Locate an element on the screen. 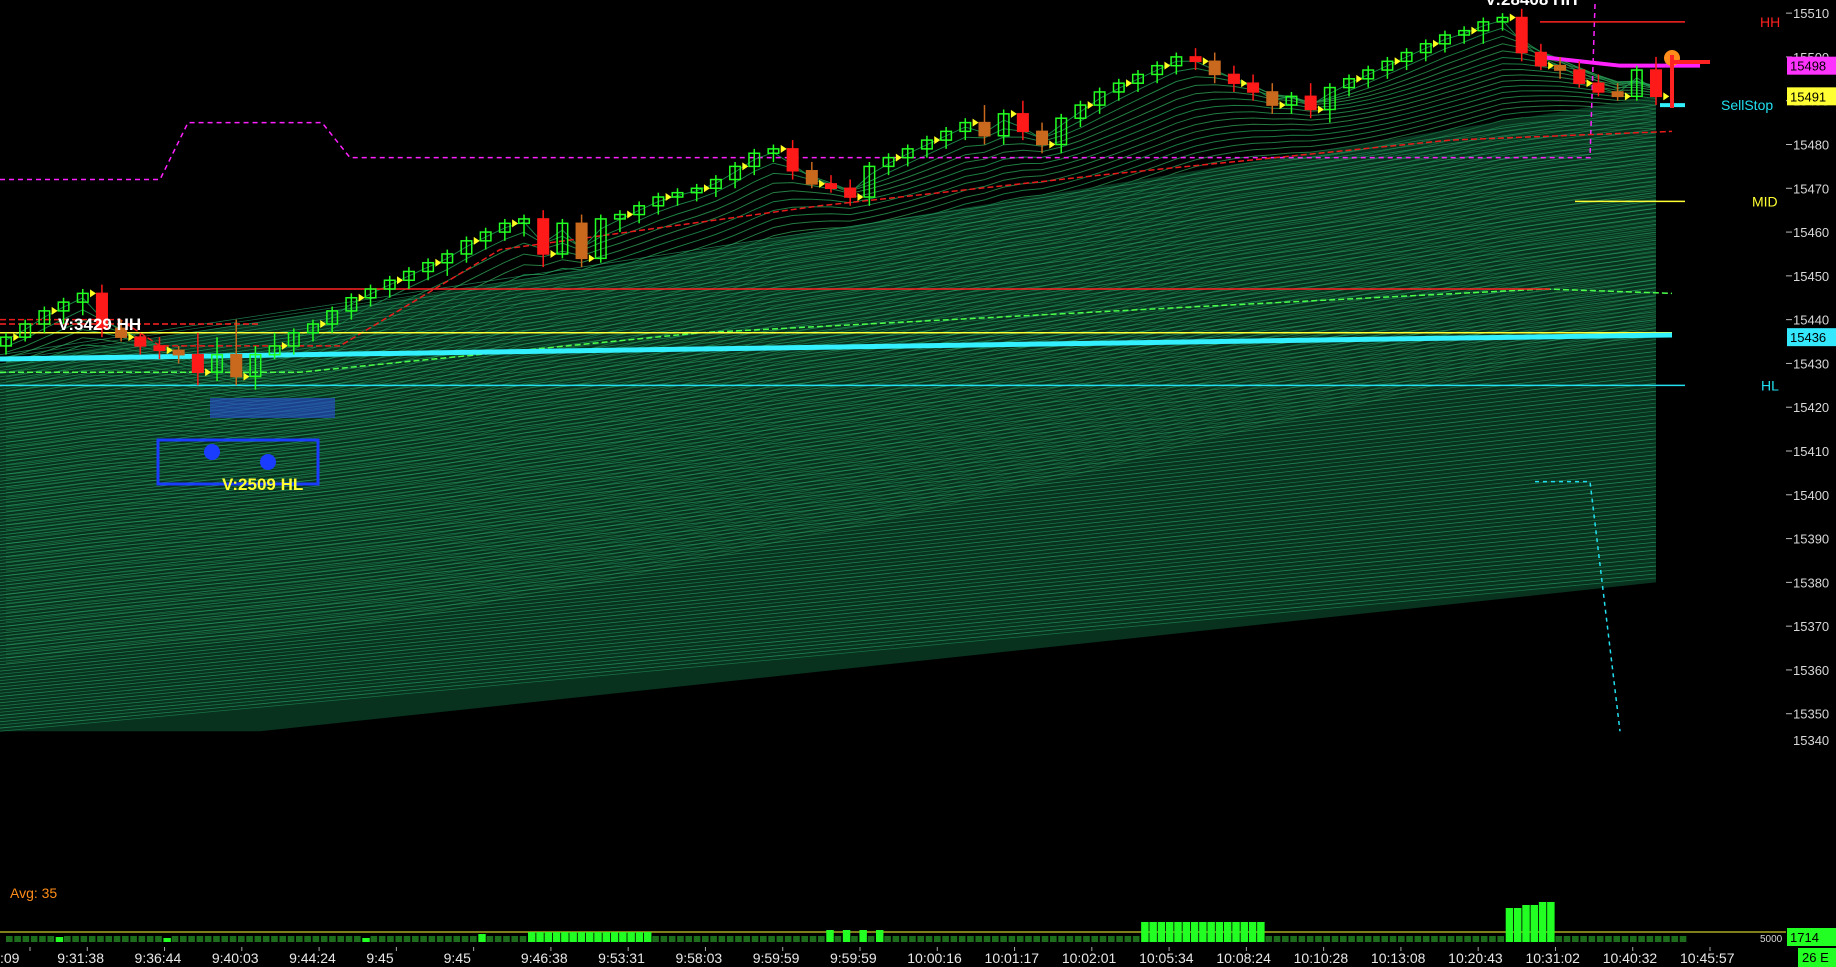 The width and height of the screenshot is (1836, 967). level-label: HH is located at coordinates (1770, 22).